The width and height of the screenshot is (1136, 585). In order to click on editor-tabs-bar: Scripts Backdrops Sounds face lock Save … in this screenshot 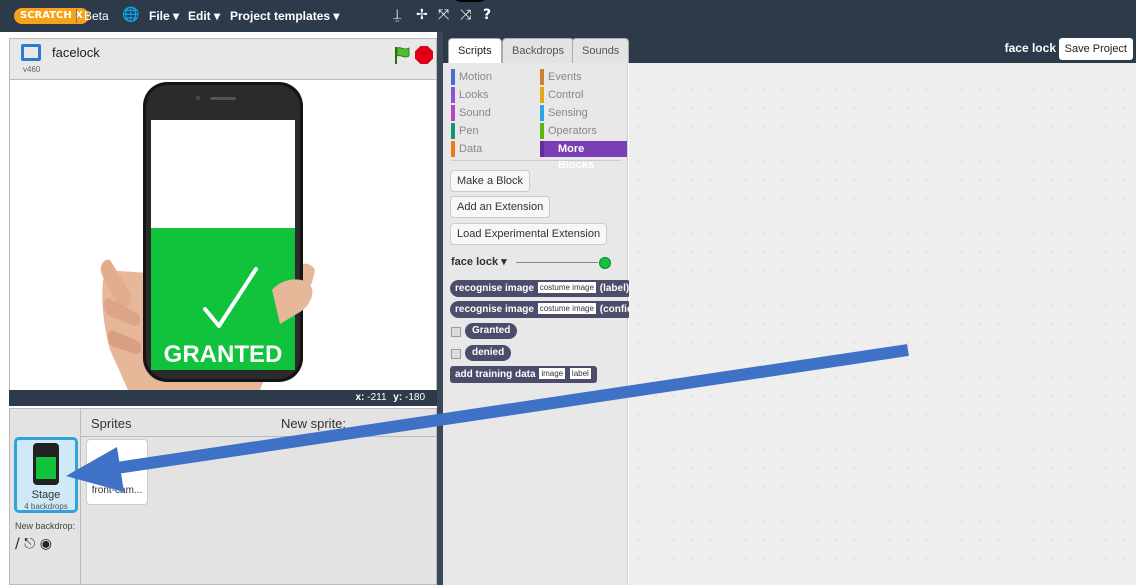, I will do `click(789, 47)`.